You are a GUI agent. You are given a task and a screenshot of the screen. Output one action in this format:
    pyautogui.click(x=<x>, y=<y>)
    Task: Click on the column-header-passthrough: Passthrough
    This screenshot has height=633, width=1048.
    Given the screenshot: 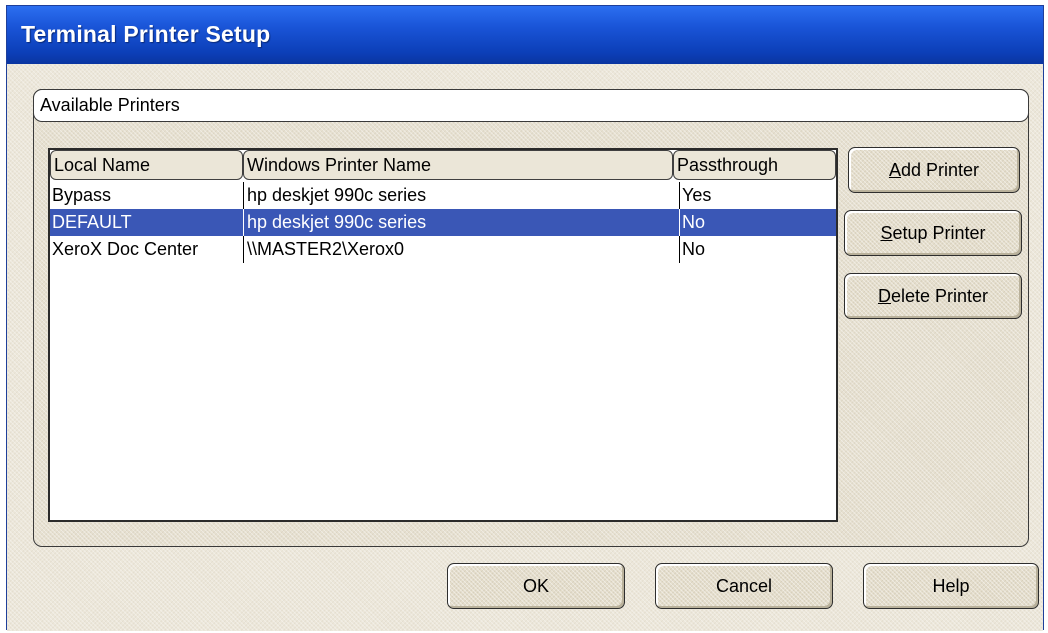 What is the action you would take?
    pyautogui.click(x=754, y=165)
    